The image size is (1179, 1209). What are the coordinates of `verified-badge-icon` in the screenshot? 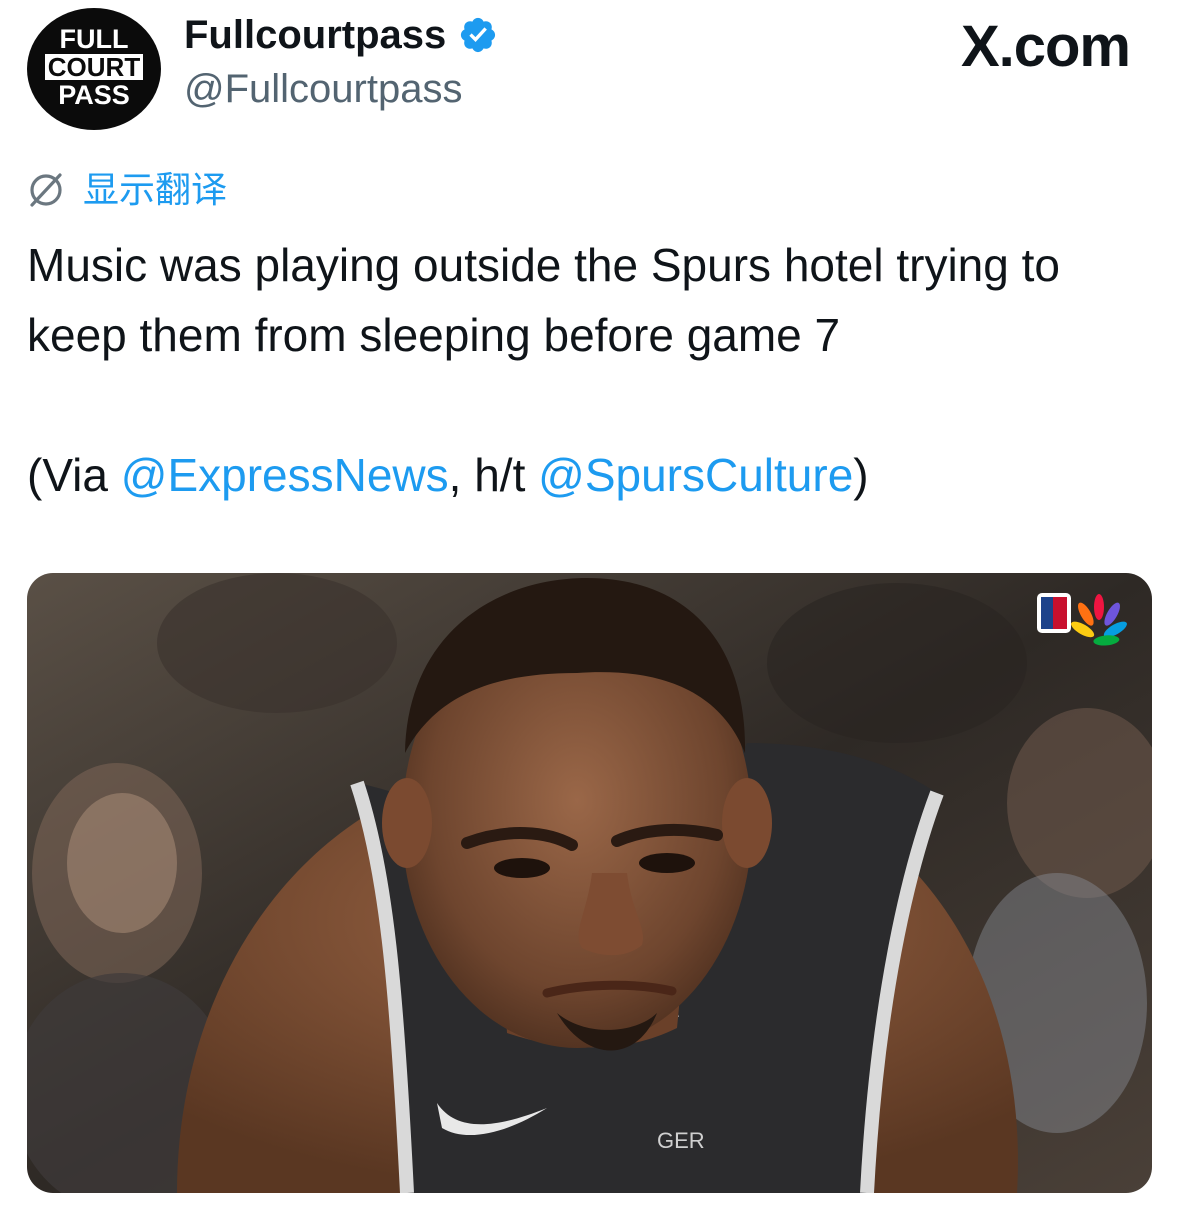 It's located at (478, 35).